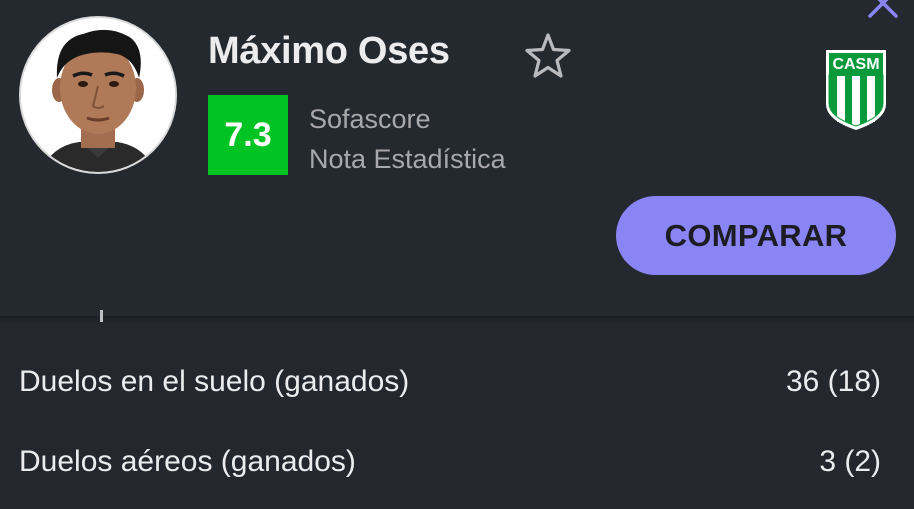 This screenshot has width=914, height=509. I want to click on player-avatar, so click(98, 95).